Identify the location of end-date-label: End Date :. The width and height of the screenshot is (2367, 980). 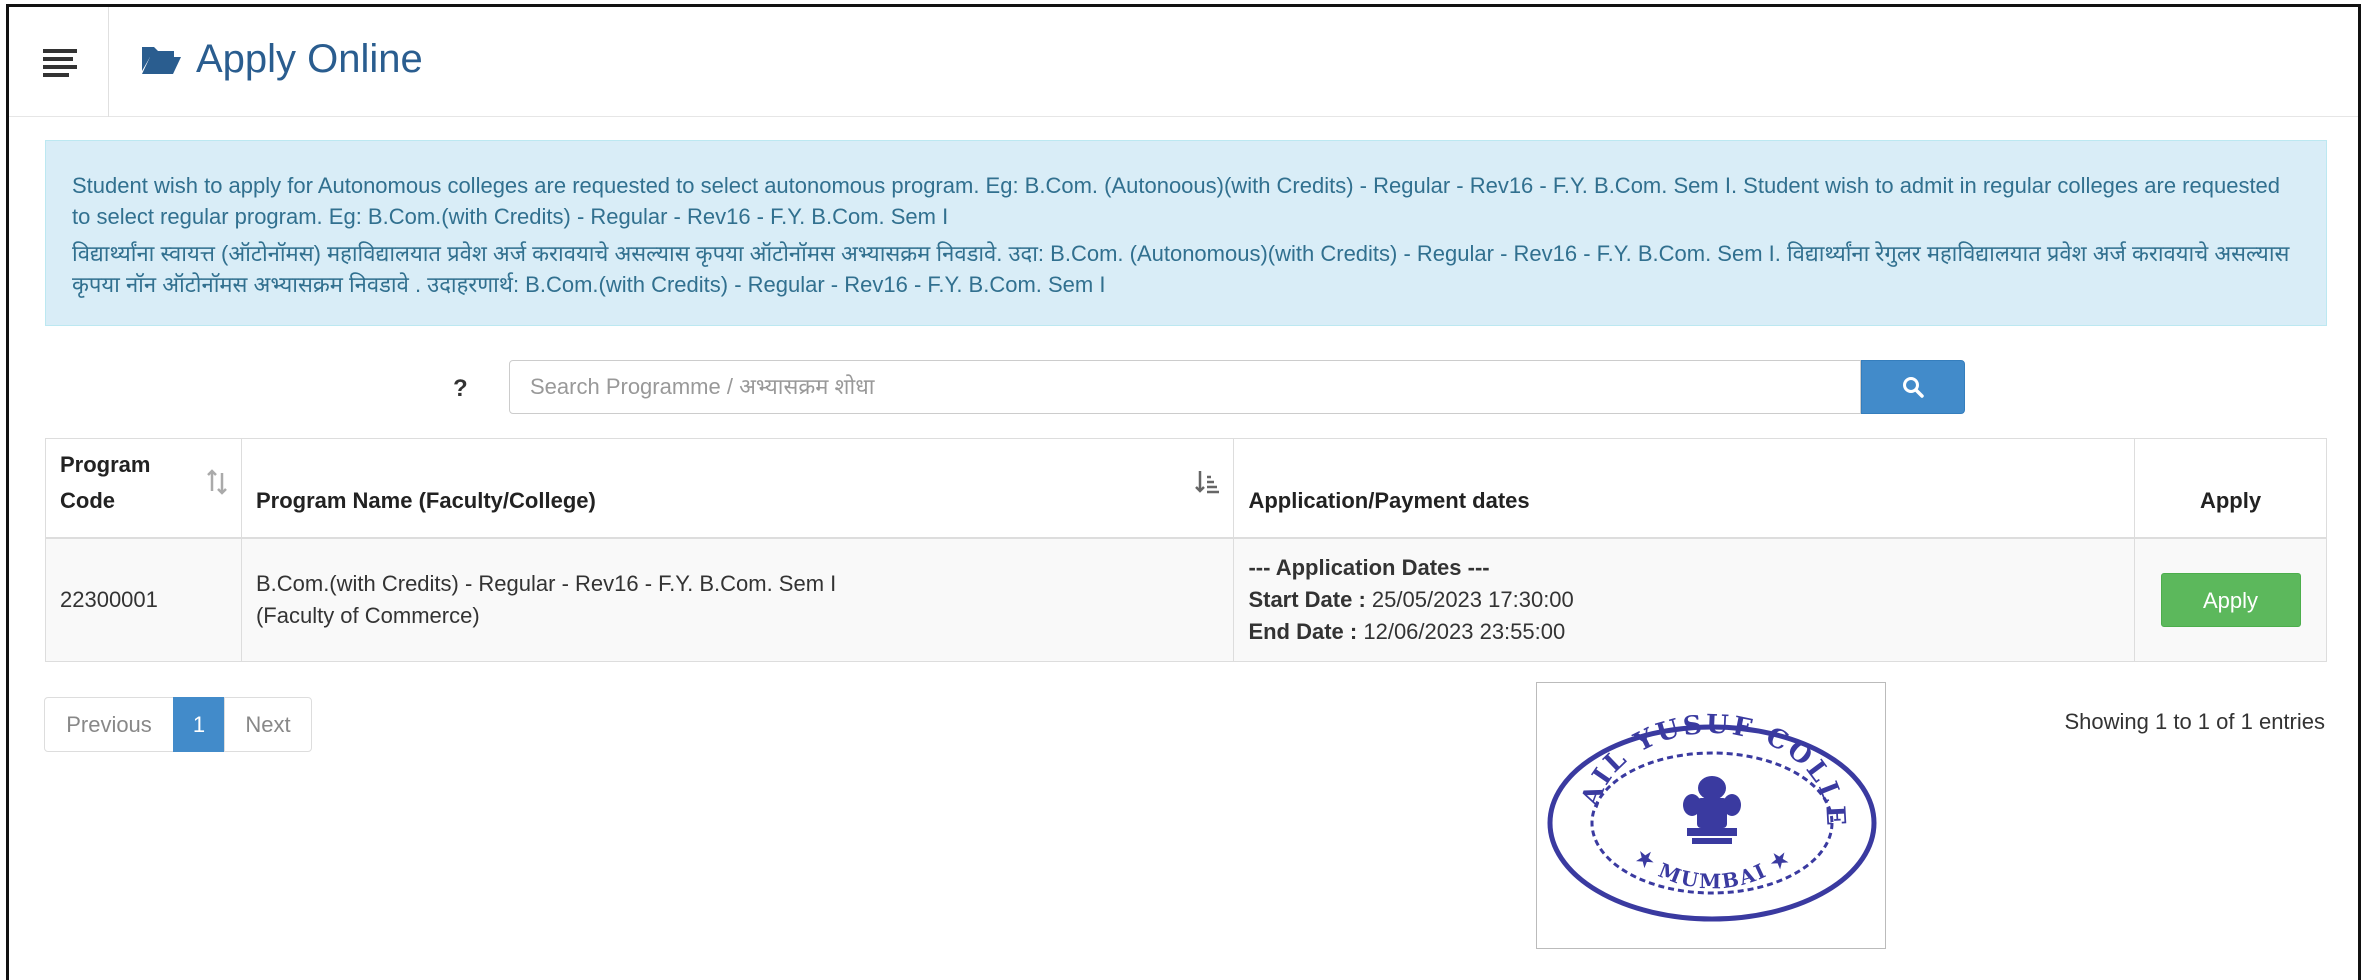
(1303, 631).